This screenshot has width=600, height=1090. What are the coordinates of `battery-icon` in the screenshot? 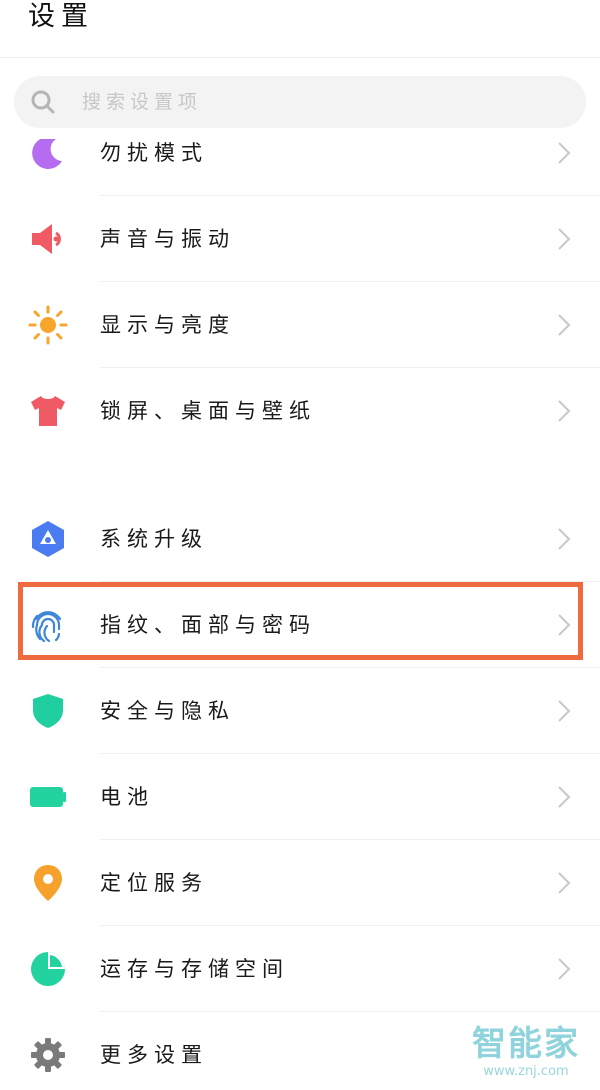 It's located at (48, 797).